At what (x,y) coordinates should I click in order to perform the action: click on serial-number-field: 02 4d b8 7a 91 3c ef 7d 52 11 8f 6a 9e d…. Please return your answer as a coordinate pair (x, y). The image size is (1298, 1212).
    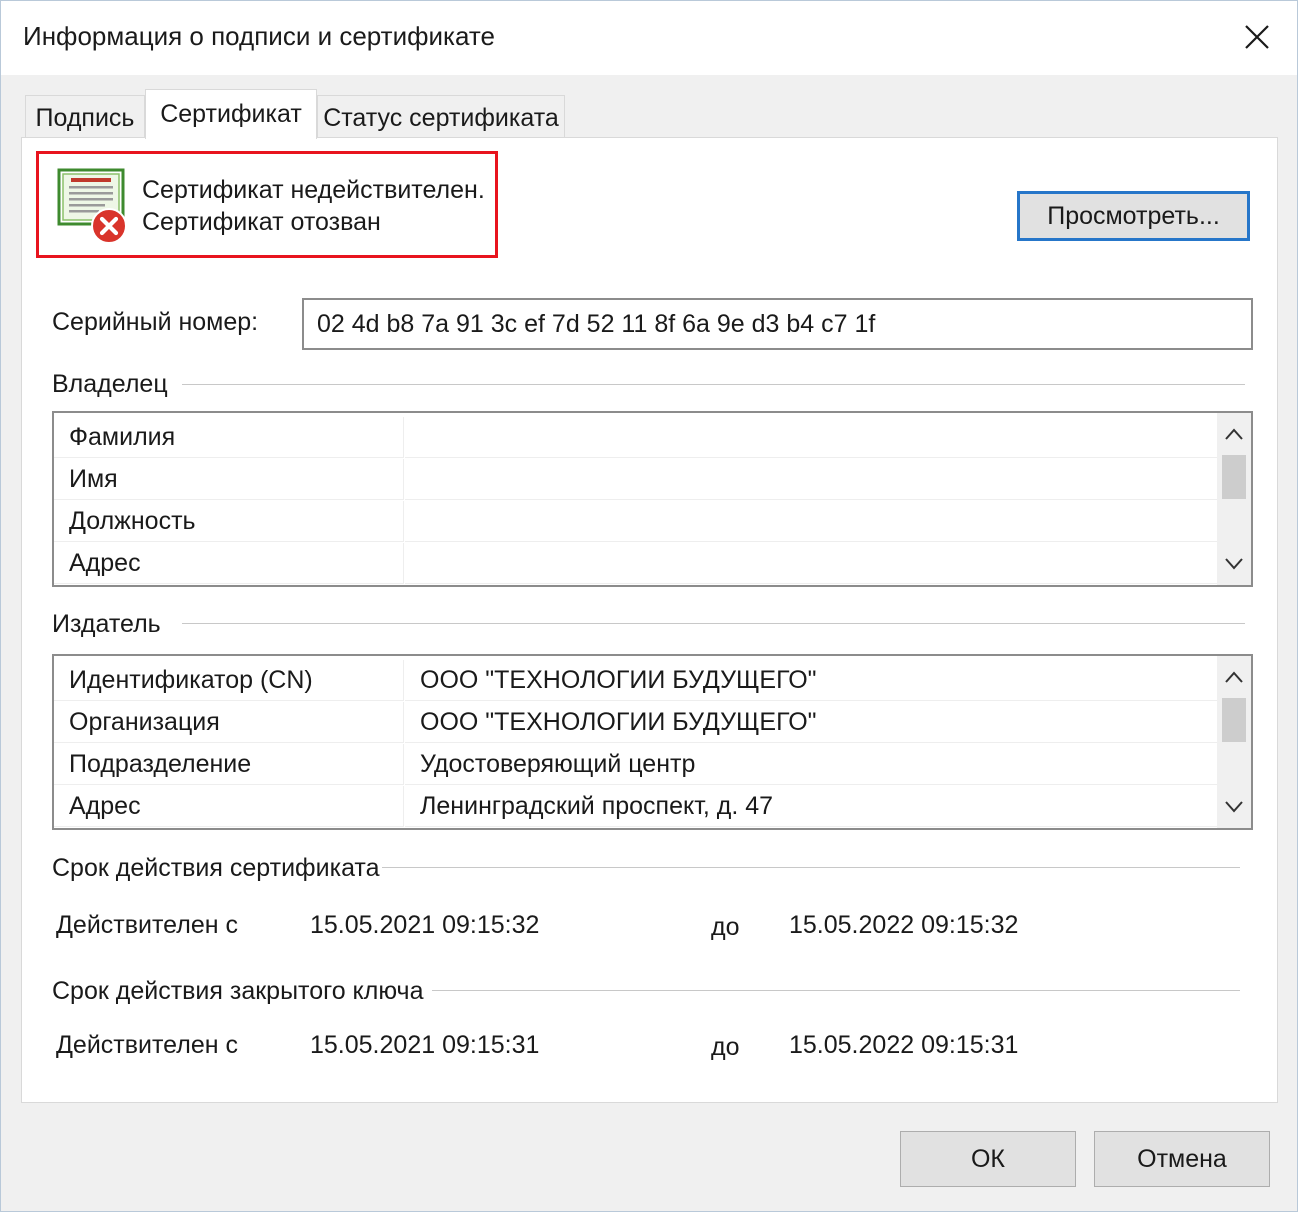
    Looking at the image, I should click on (777, 324).